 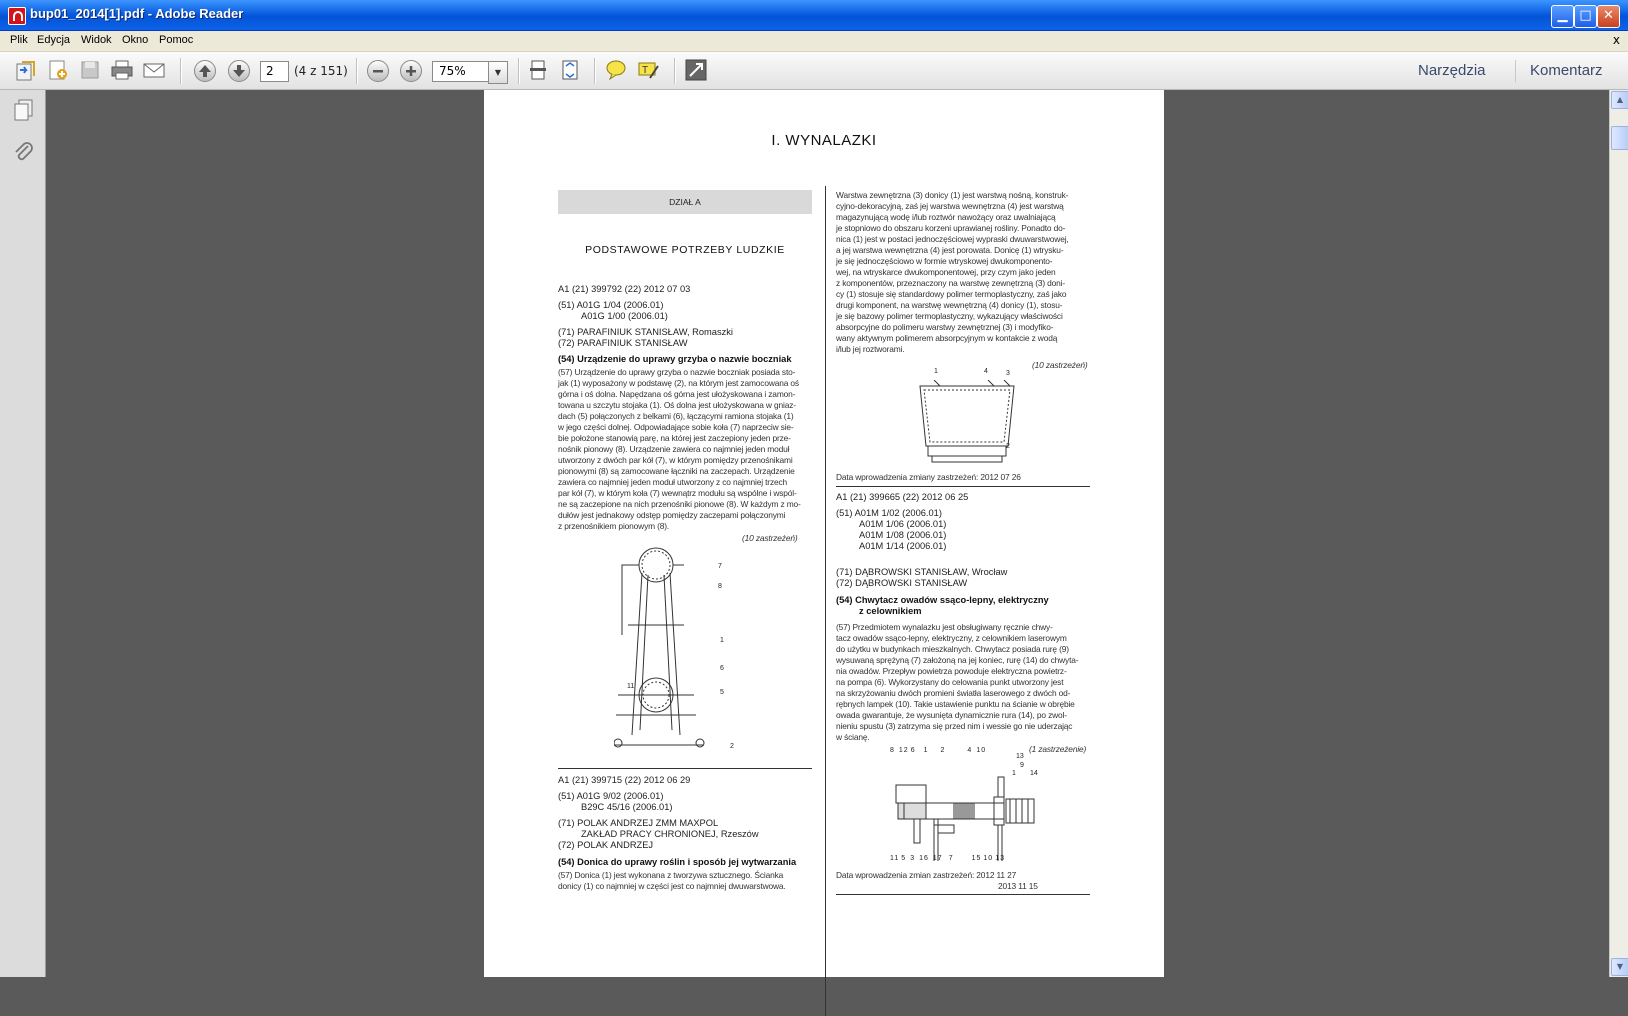 I want to click on ipc-code: B29C 45/16 (2006.01), so click(x=627, y=807).